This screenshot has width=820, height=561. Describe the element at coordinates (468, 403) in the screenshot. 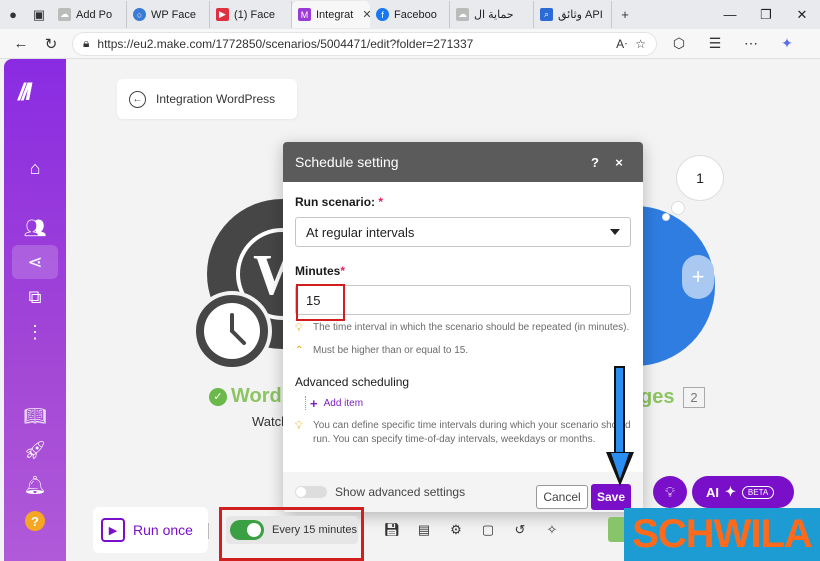

I see `add-item-button: + Add item` at that location.